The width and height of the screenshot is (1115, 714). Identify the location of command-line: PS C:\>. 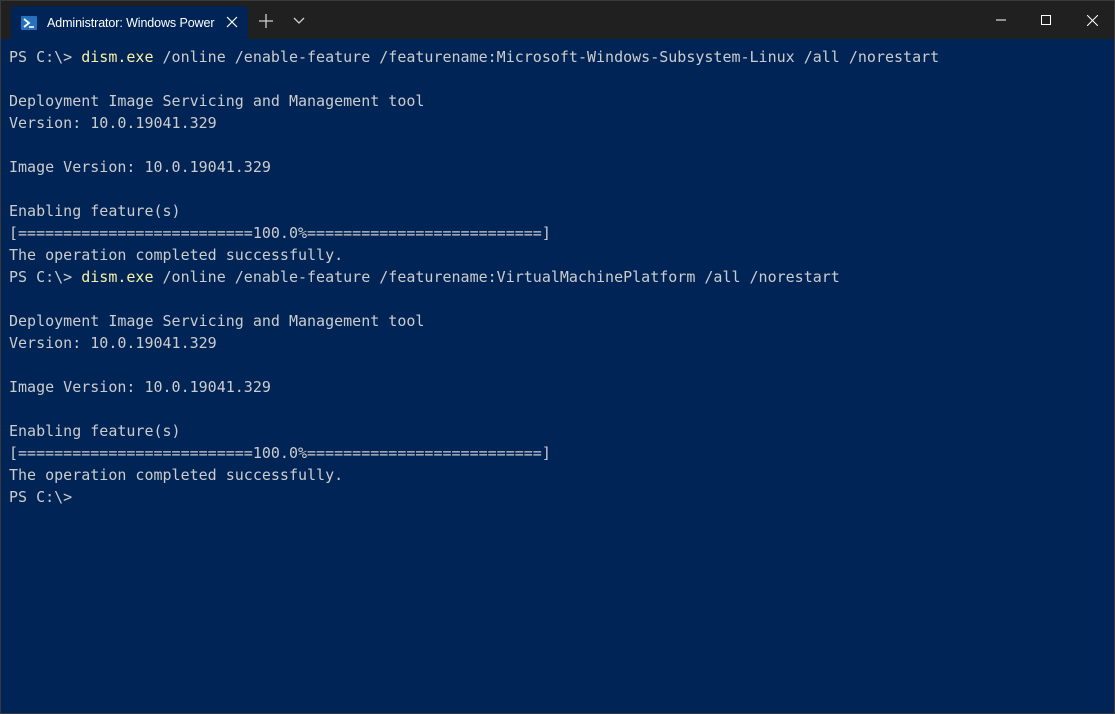
(561, 497).